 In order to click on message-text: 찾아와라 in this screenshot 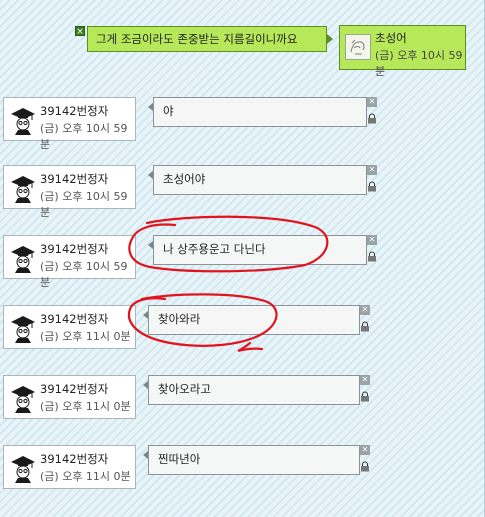, I will do `click(179, 319)`.